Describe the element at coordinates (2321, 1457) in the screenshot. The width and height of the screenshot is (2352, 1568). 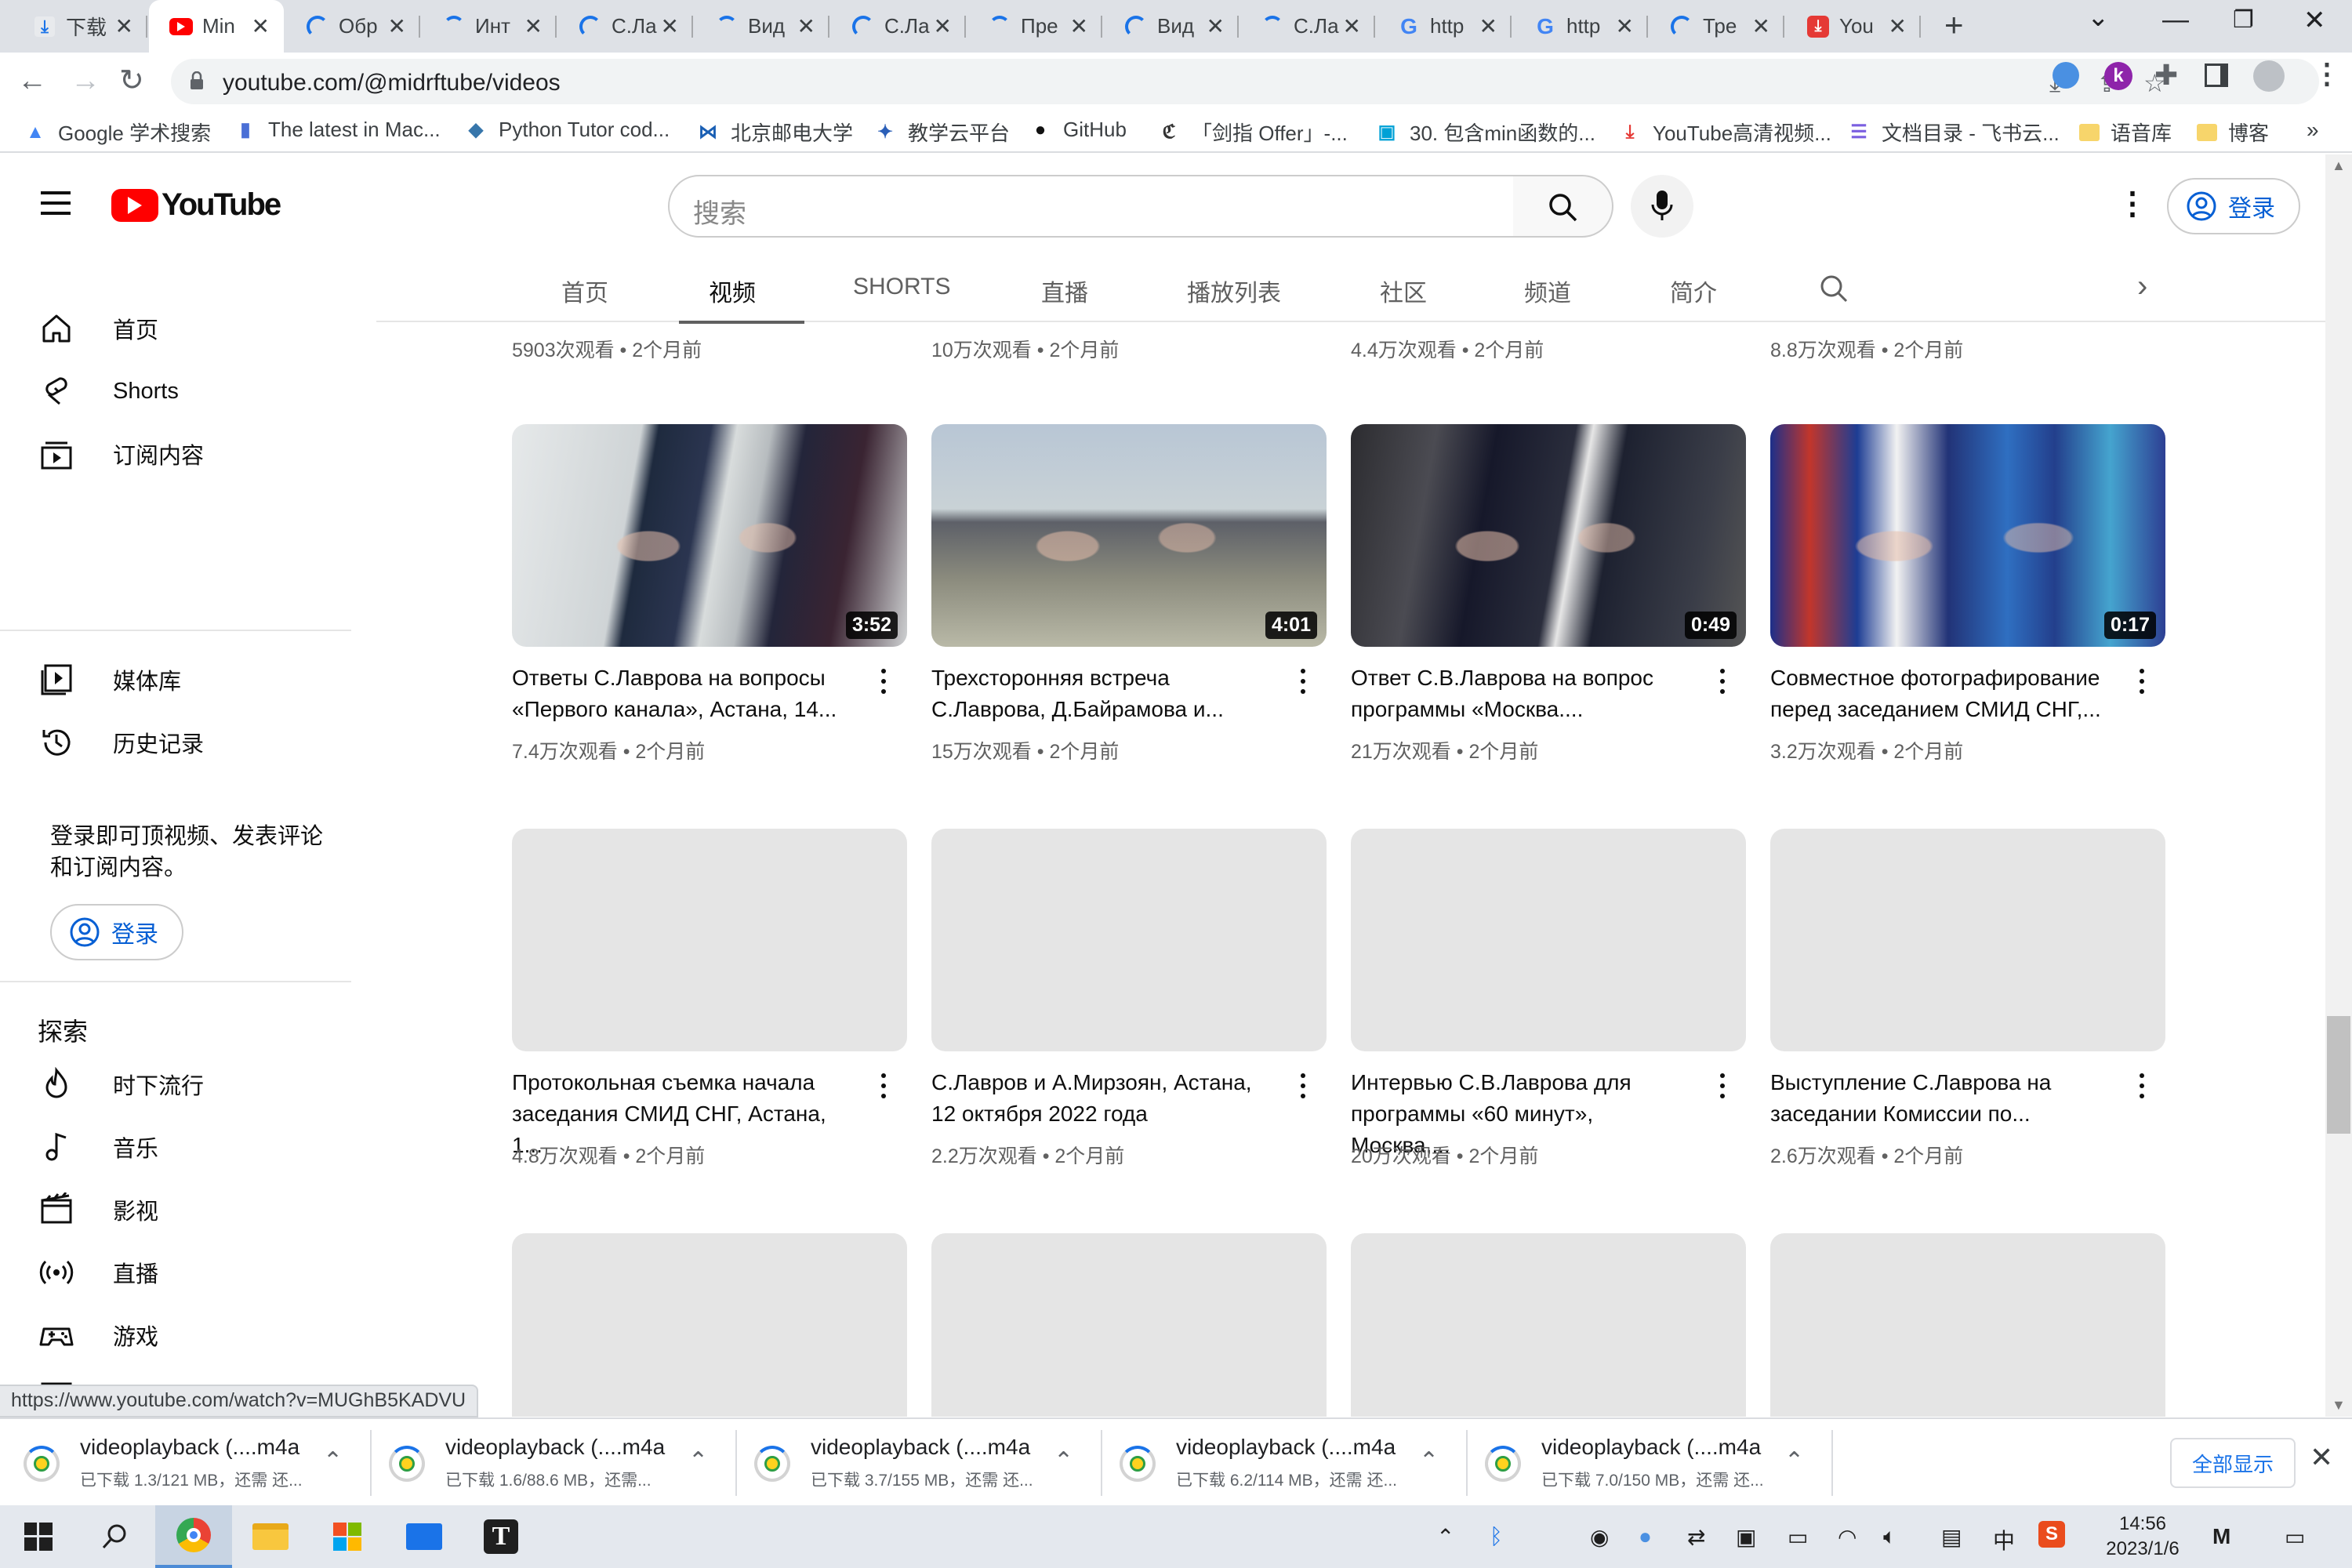
I see `close-download-shelf-icon: ✕` at that location.